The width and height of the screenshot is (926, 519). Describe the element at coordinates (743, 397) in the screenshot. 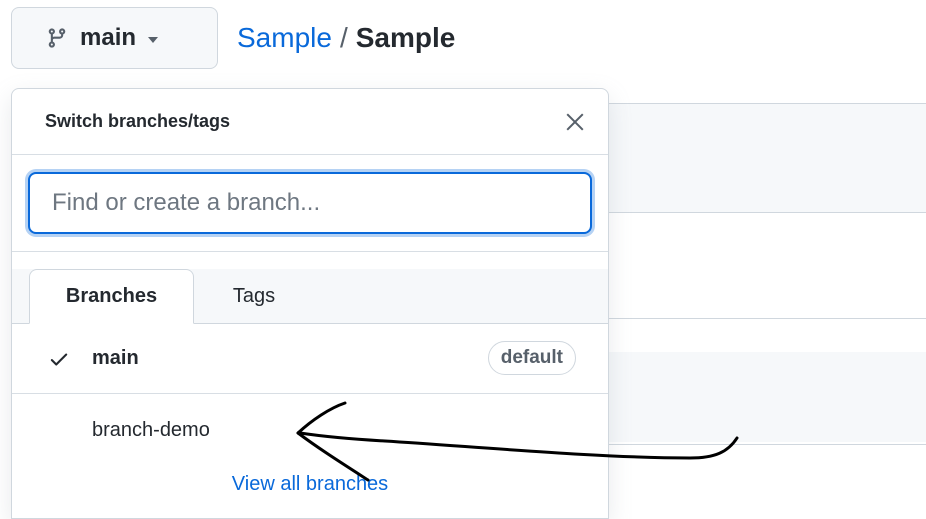

I see `file-table-row` at that location.